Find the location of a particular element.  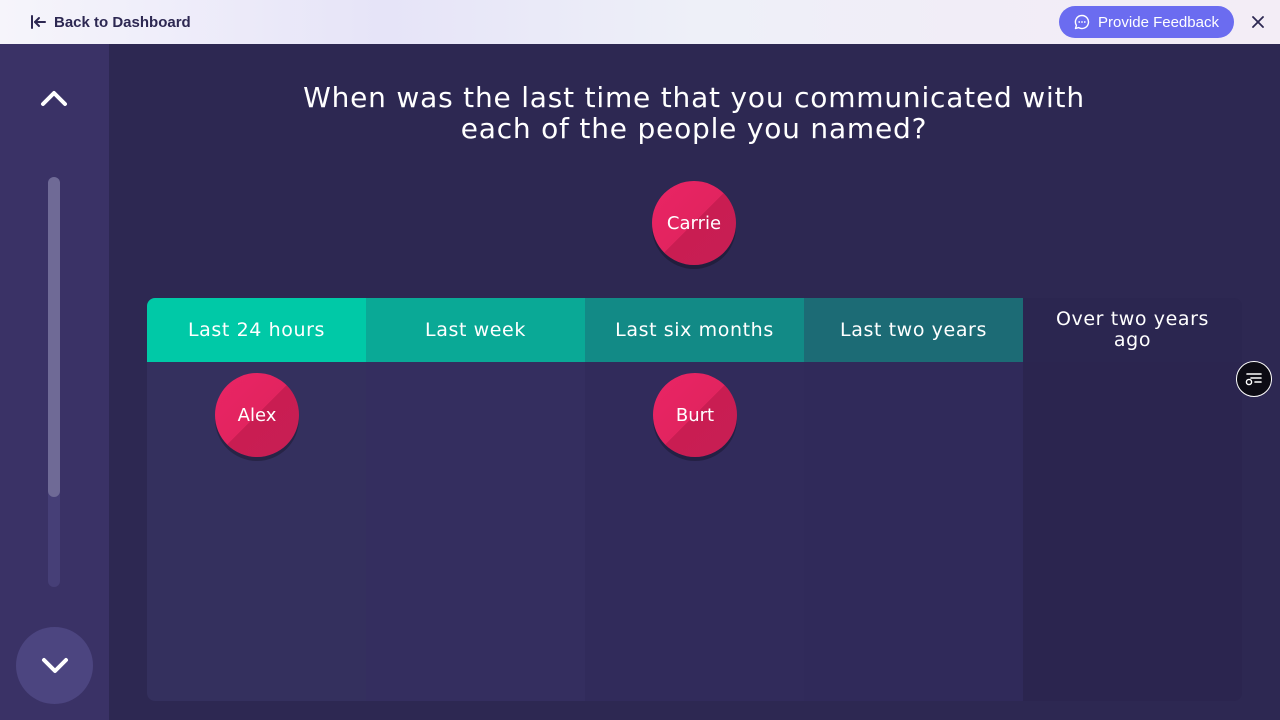

provide-feedback-button: Provide Feedback is located at coordinates (1146, 22).